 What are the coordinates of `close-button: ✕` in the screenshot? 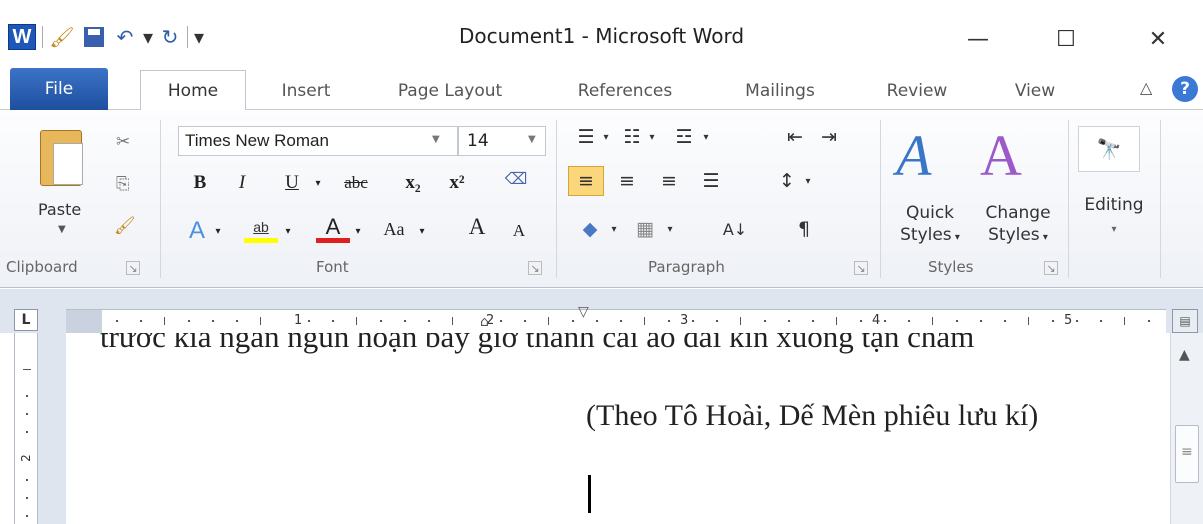 It's located at (1158, 39).